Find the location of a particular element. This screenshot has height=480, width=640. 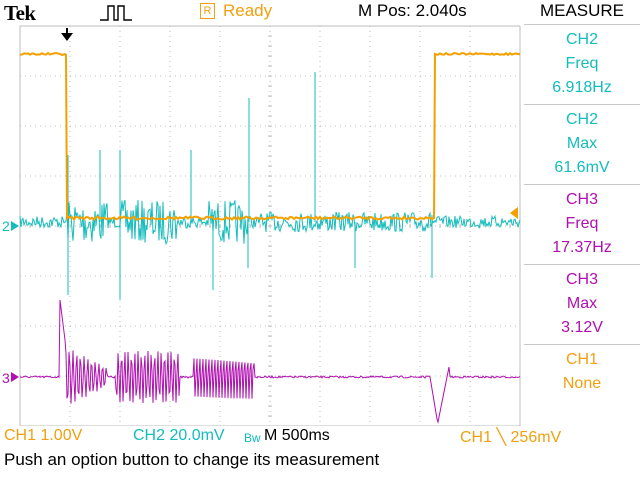

trigger-level-icon is located at coordinates (514, 213).